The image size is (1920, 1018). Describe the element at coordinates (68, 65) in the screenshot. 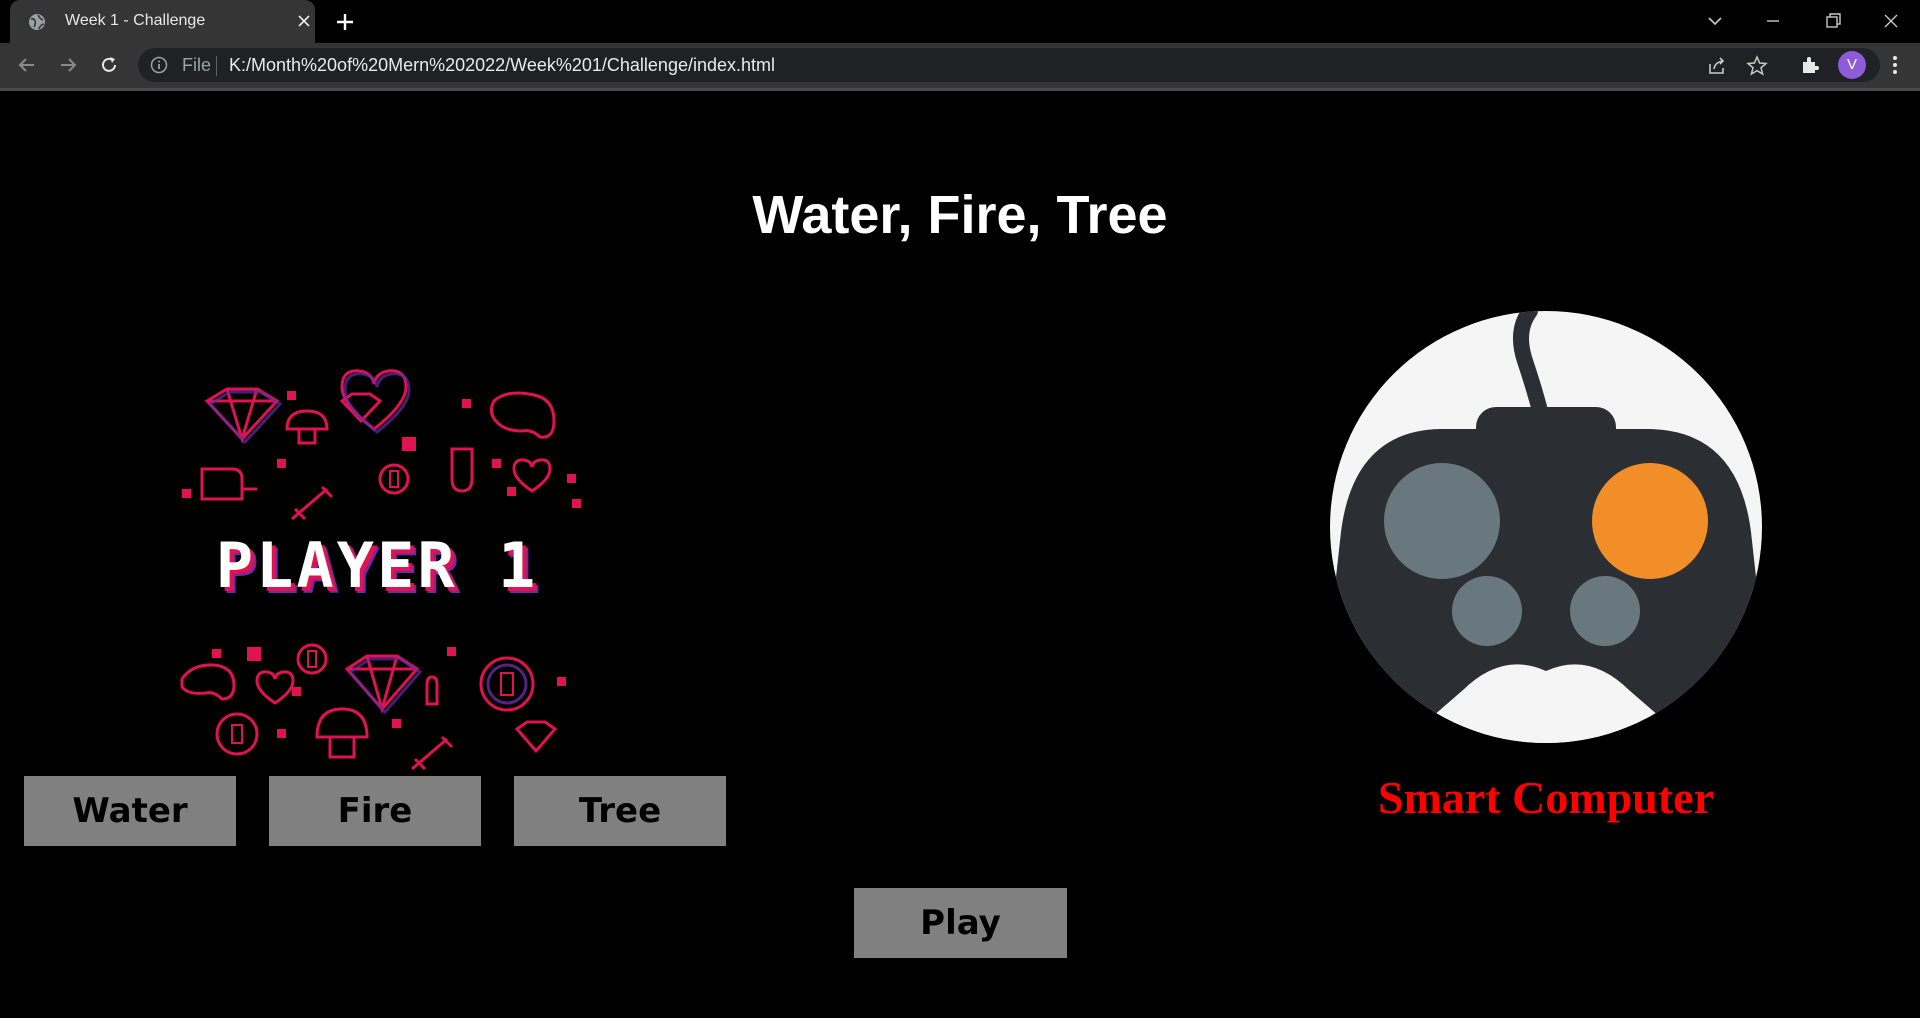

I see `forward-icon` at that location.